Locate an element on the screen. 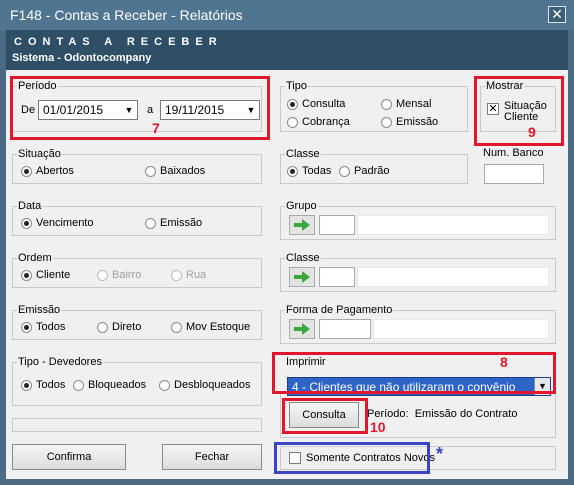 The image size is (574, 485). tipo-emissao-radio: Emissão is located at coordinates (409, 122).